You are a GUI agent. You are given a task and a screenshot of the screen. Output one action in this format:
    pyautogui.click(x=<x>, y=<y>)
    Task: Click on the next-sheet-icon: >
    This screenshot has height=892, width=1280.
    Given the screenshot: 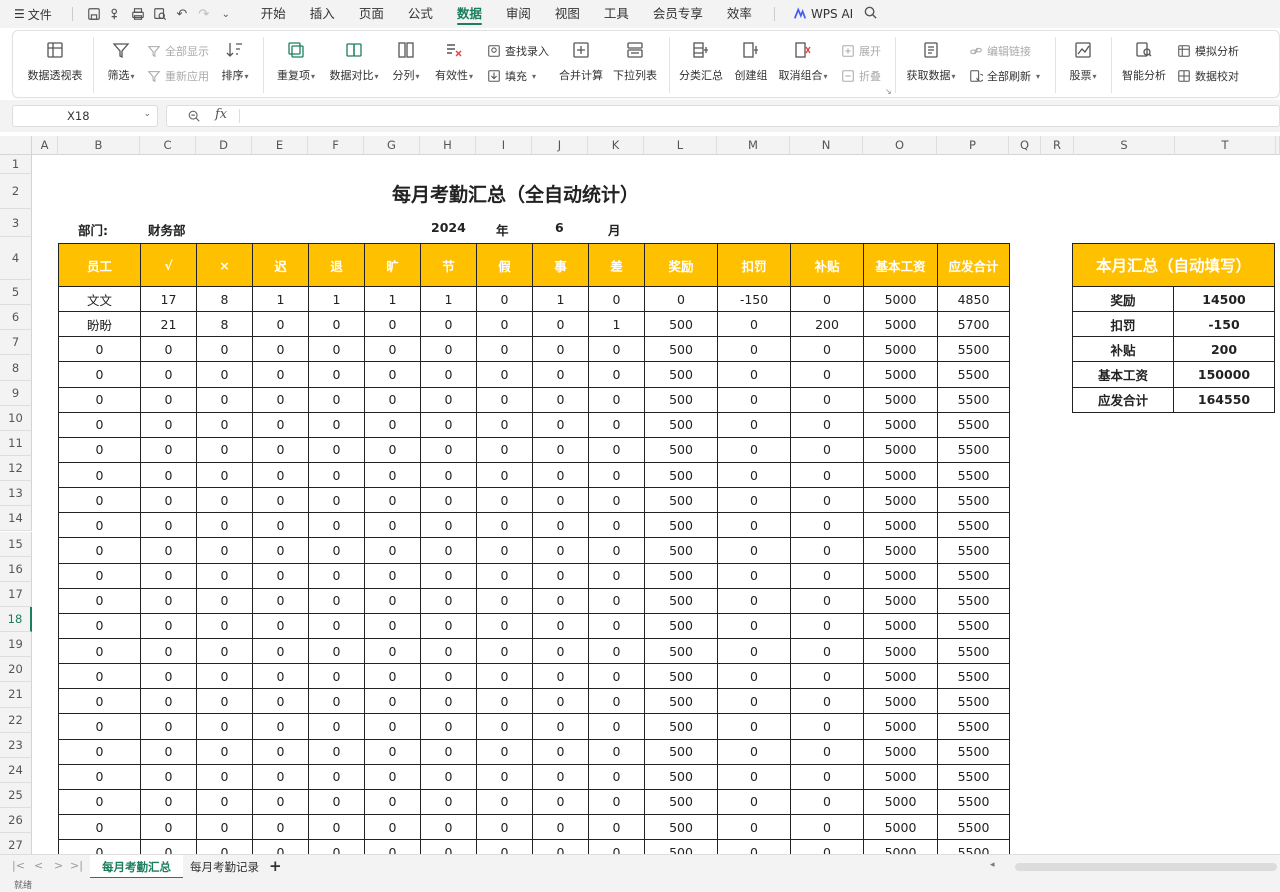 What is the action you would take?
    pyautogui.click(x=58, y=865)
    